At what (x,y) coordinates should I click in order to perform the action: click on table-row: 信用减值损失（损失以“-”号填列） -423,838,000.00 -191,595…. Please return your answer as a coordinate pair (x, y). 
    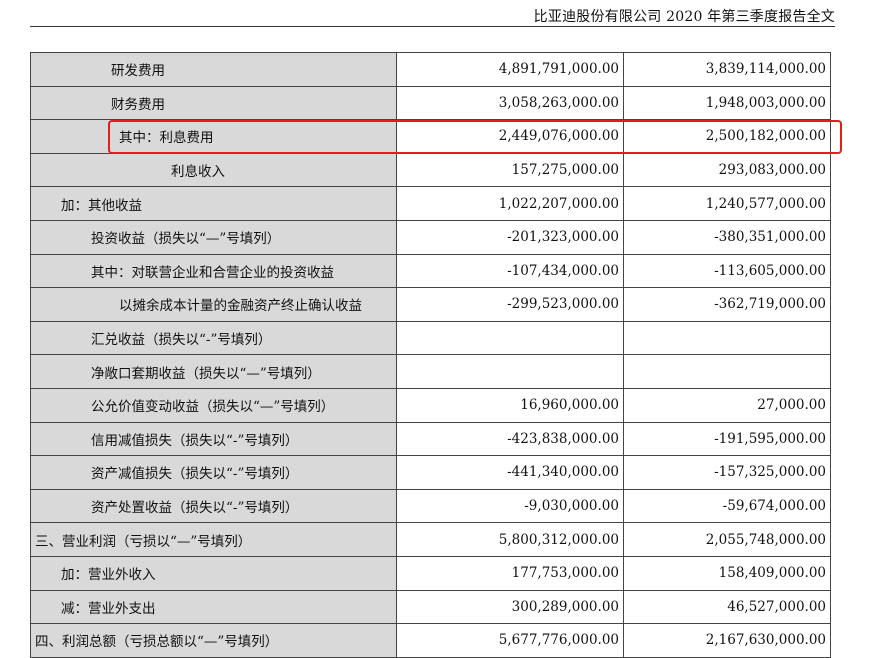
    Looking at the image, I should click on (430, 439).